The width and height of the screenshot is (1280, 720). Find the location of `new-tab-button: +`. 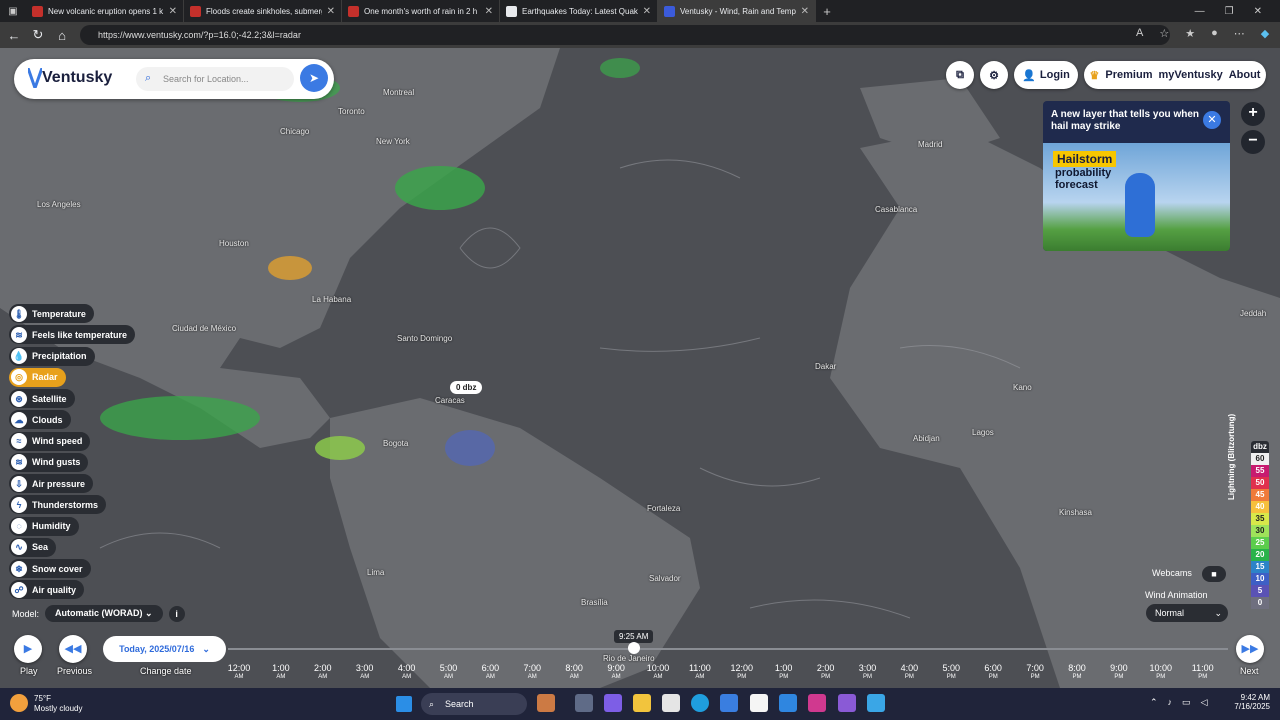

new-tab-button: + is located at coordinates (827, 11).